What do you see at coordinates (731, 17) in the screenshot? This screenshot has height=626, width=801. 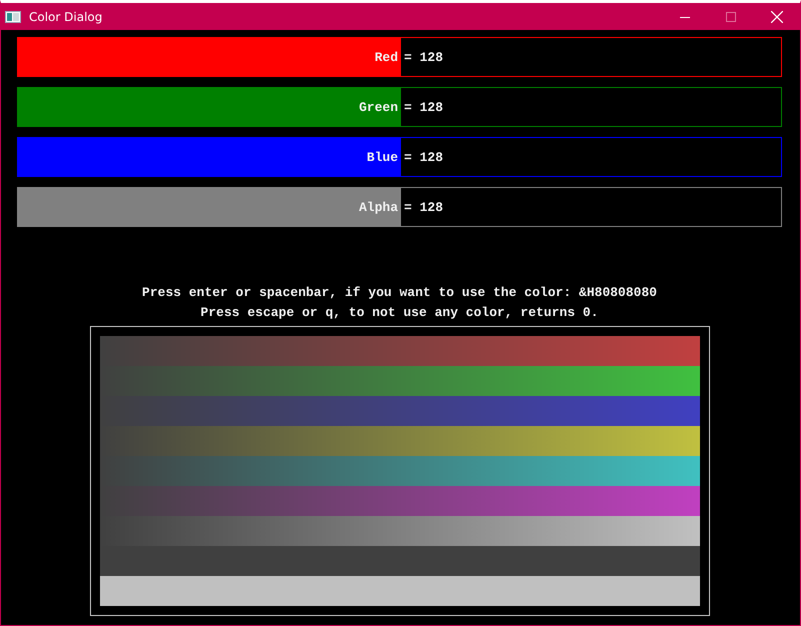 I see `maximize-icon` at bounding box center [731, 17].